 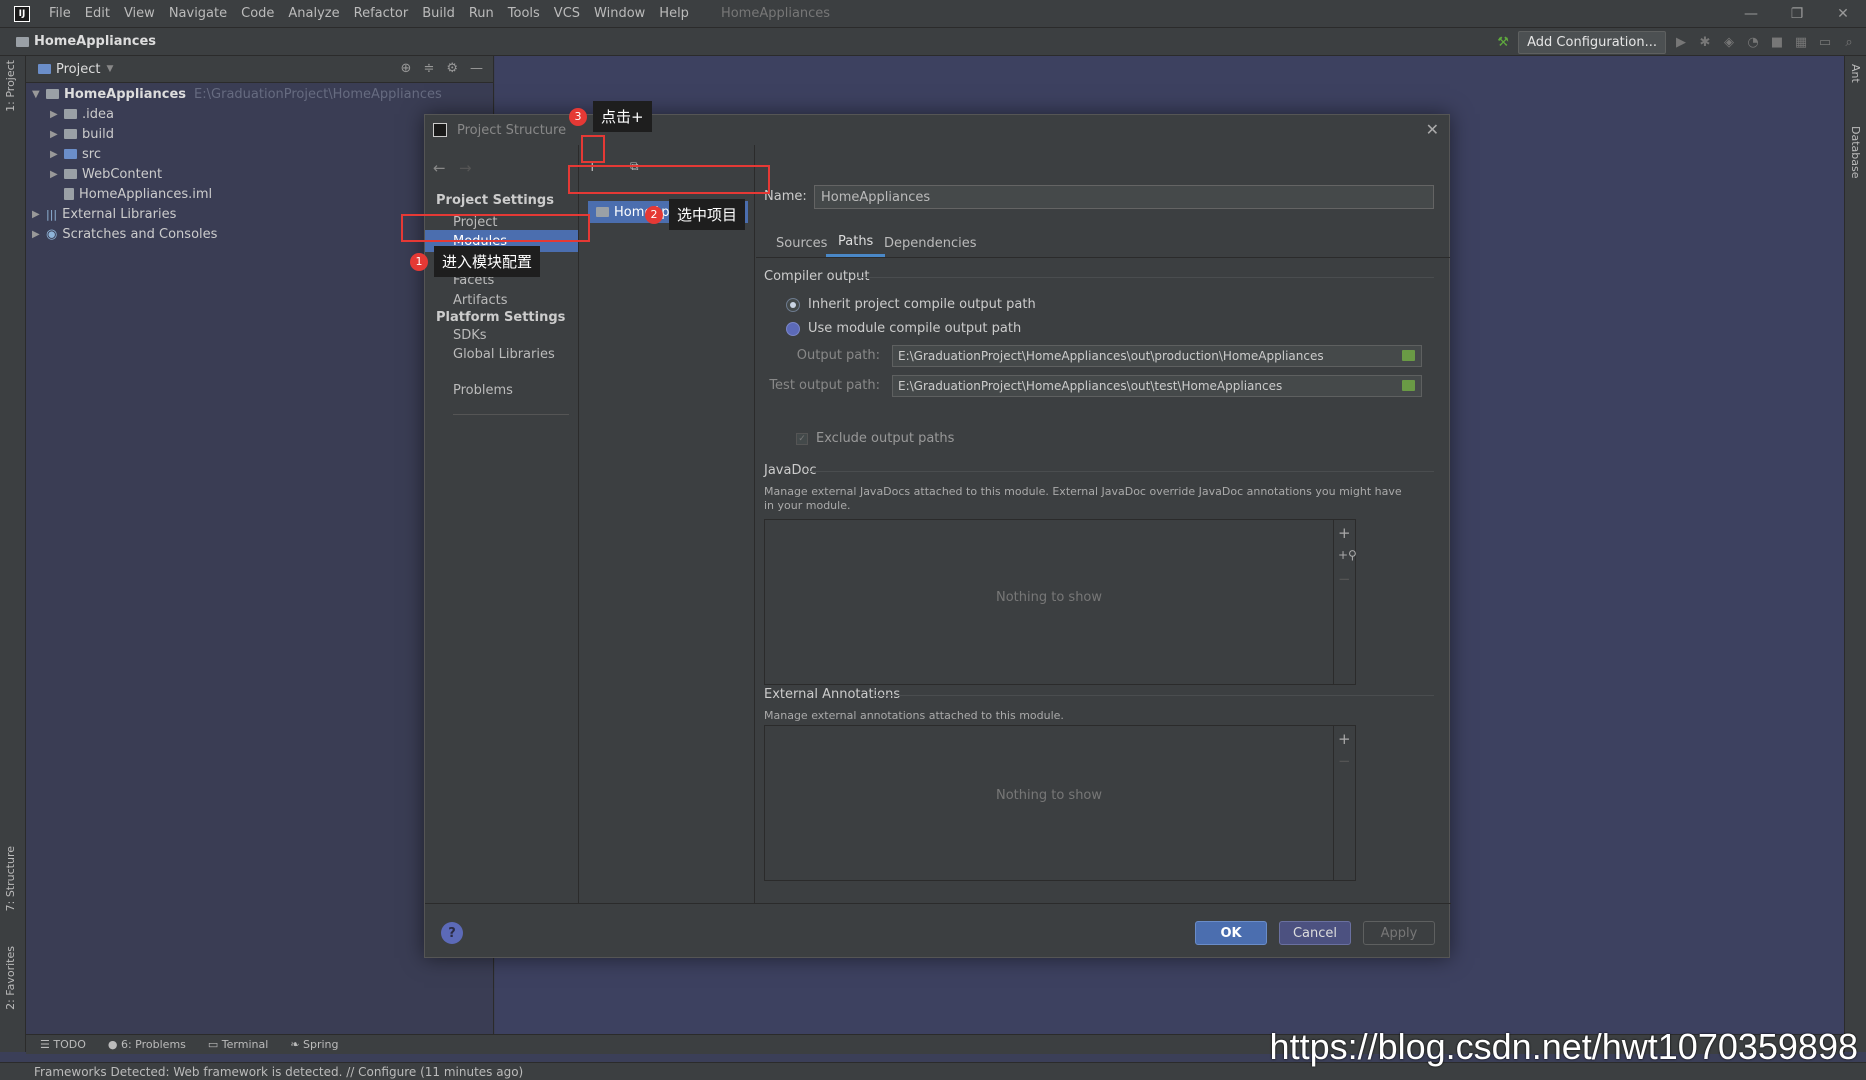 I want to click on radio-inherit-output: Inherit project compile output path, so click(x=911, y=304).